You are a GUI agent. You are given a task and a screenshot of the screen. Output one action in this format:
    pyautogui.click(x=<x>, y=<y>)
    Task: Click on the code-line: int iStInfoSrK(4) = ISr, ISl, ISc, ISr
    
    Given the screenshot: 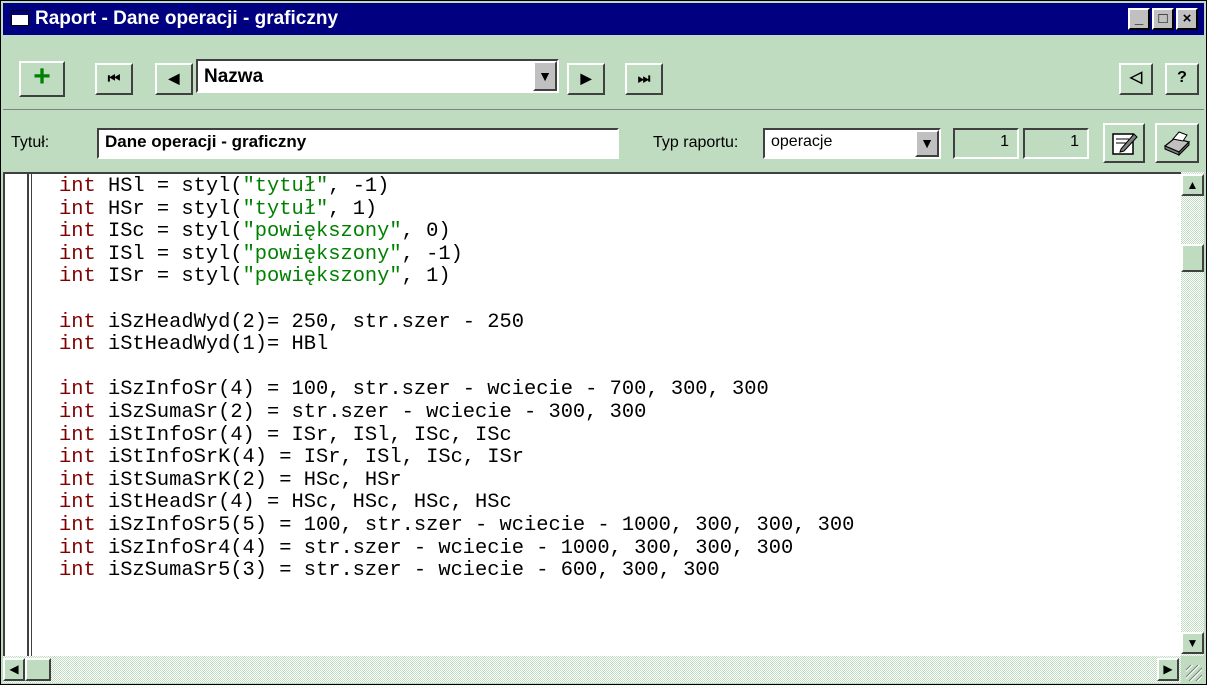 What is the action you would take?
    pyautogui.click(x=291, y=457)
    